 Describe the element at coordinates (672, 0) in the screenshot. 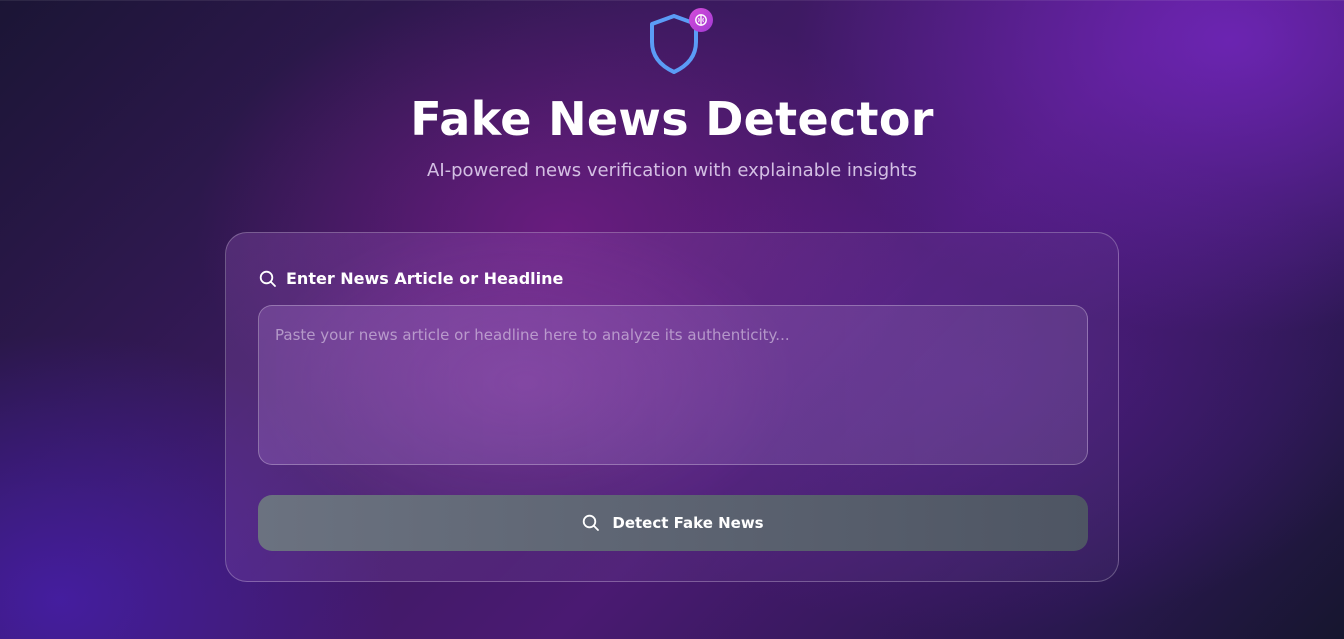

I see `top-border` at that location.